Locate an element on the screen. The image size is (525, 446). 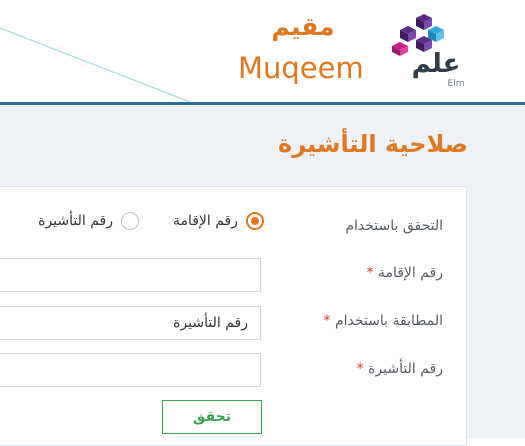
radio-iqama-number: رقم الإقامة is located at coordinates (218, 221).